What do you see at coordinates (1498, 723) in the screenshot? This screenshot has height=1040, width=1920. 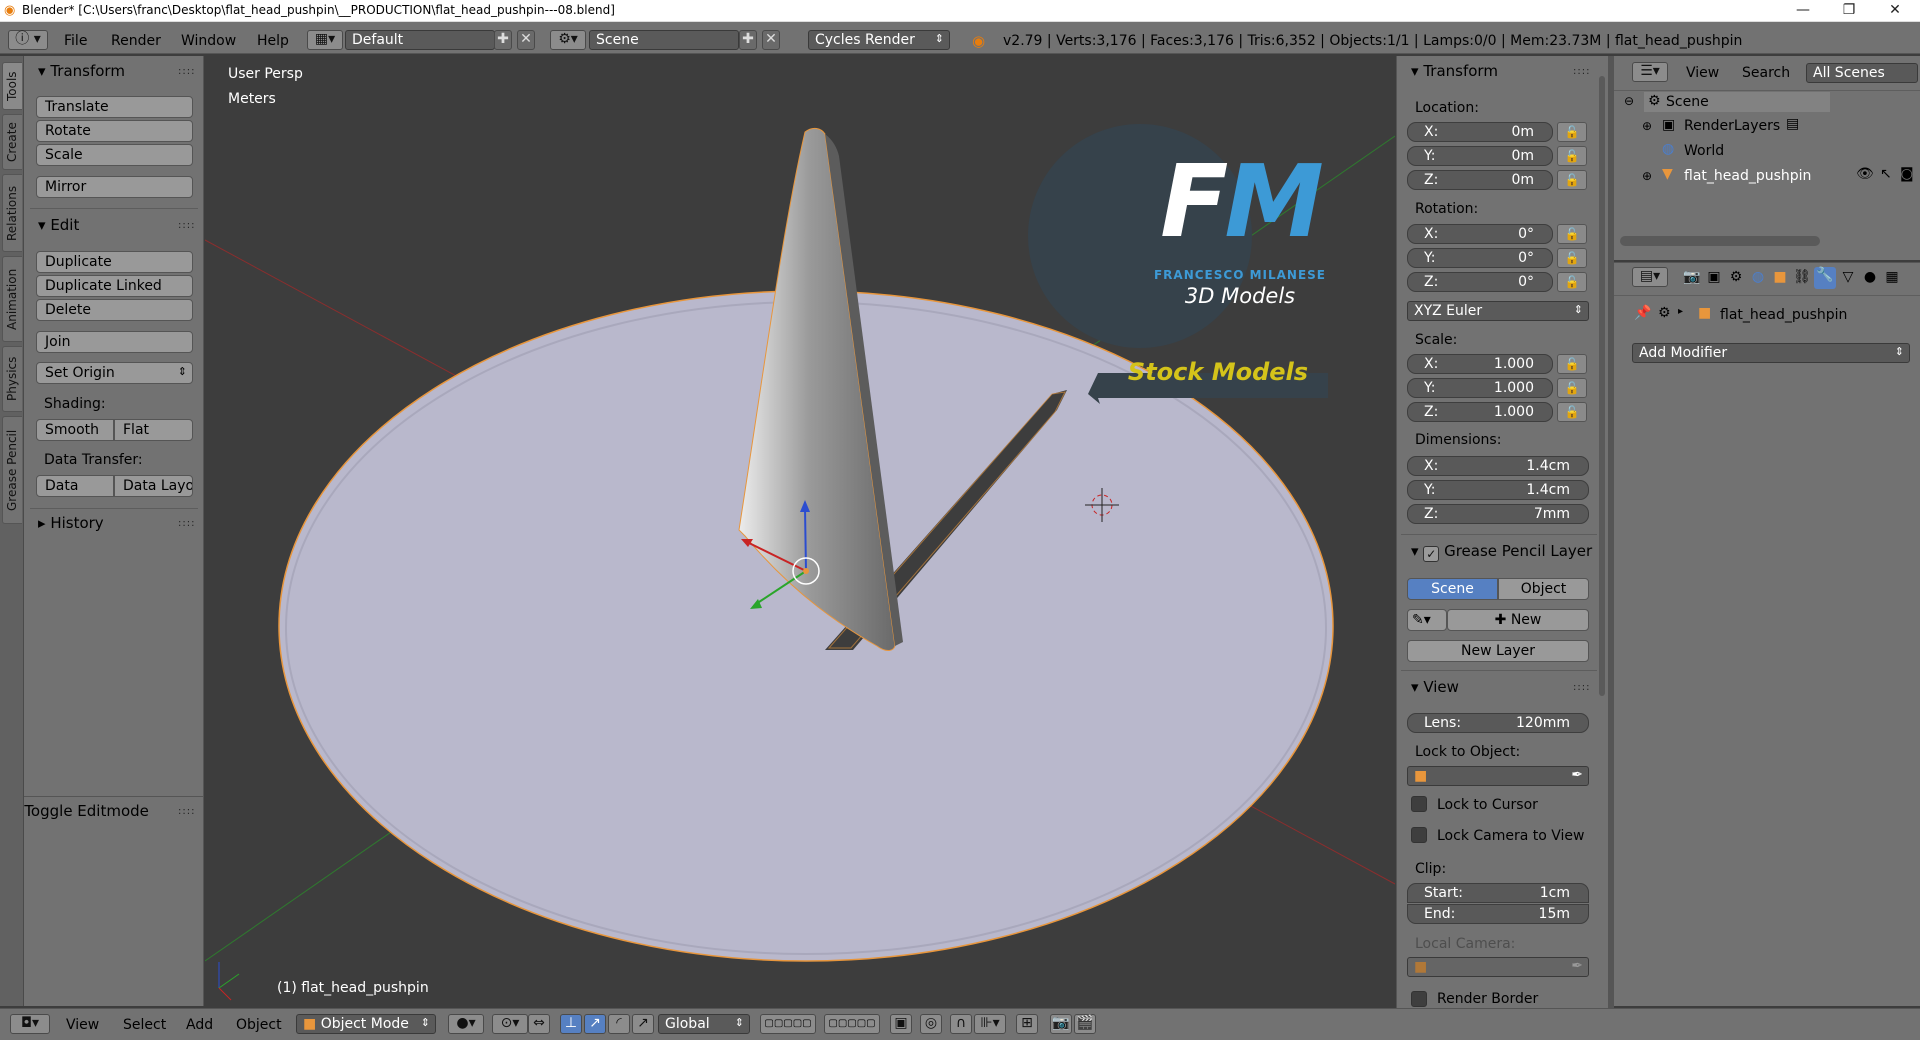 I see `lens-field: Lens: 120mm` at bounding box center [1498, 723].